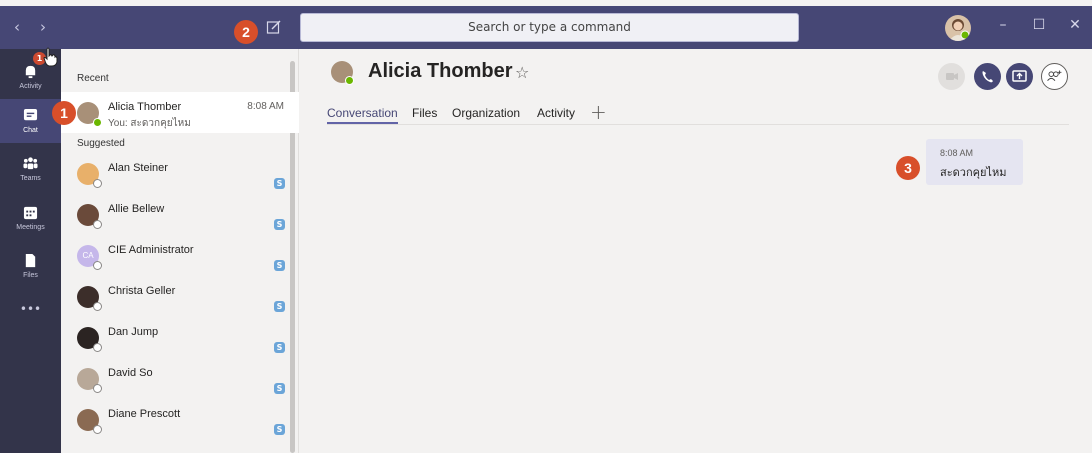 The image size is (1092, 453). What do you see at coordinates (180, 337) in the screenshot?
I see `chat-row-dan-jump: Dan Jump S` at bounding box center [180, 337].